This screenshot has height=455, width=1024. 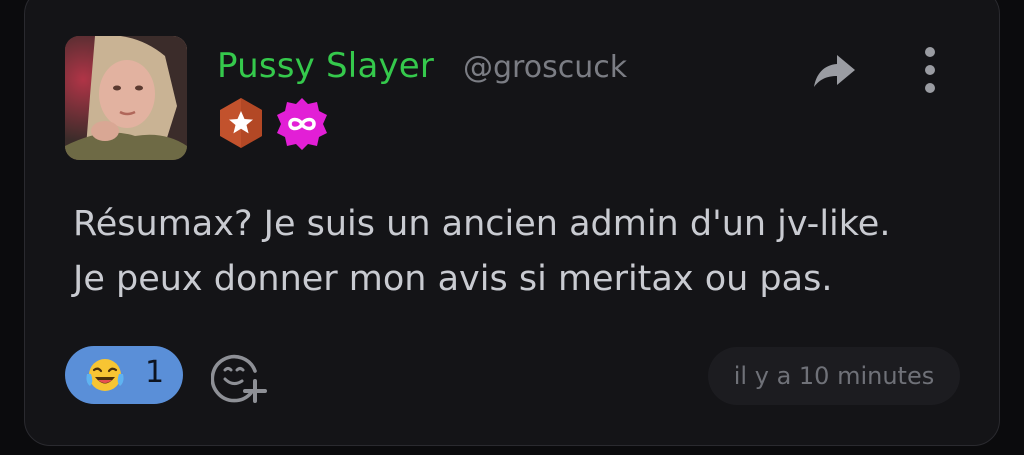 I want to click on add-reaction-icon, so click(x=238, y=378).